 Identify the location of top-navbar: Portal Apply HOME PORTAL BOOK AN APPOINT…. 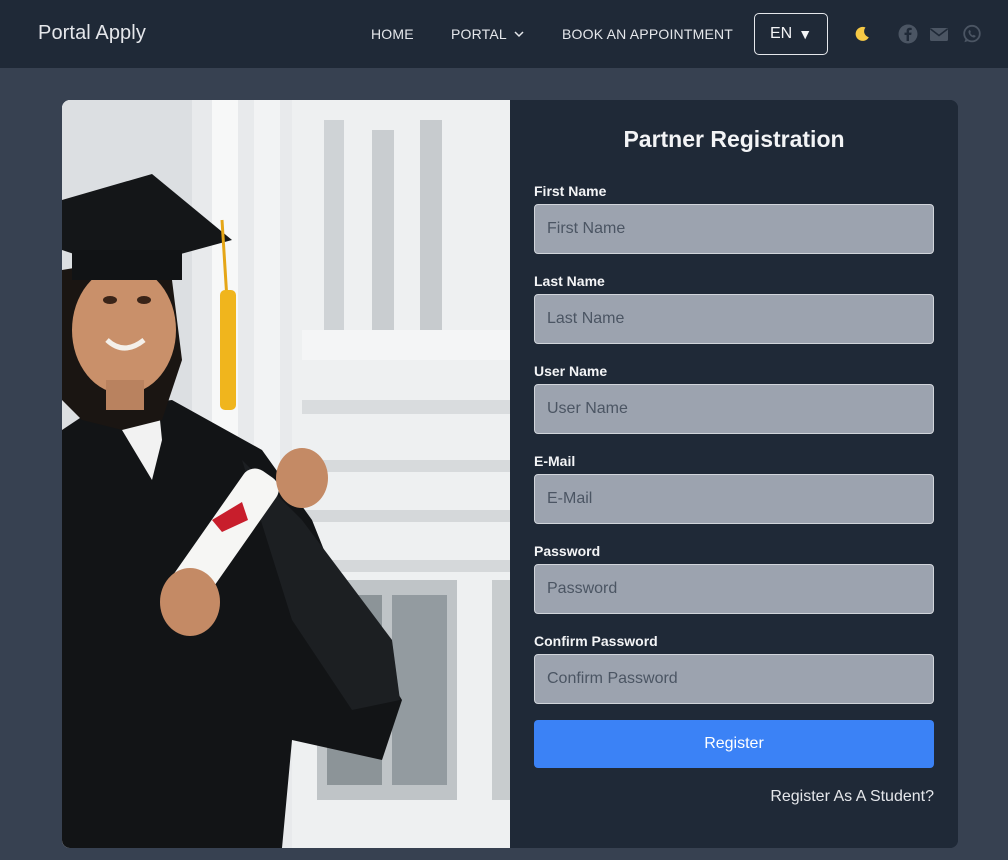
(504, 34).